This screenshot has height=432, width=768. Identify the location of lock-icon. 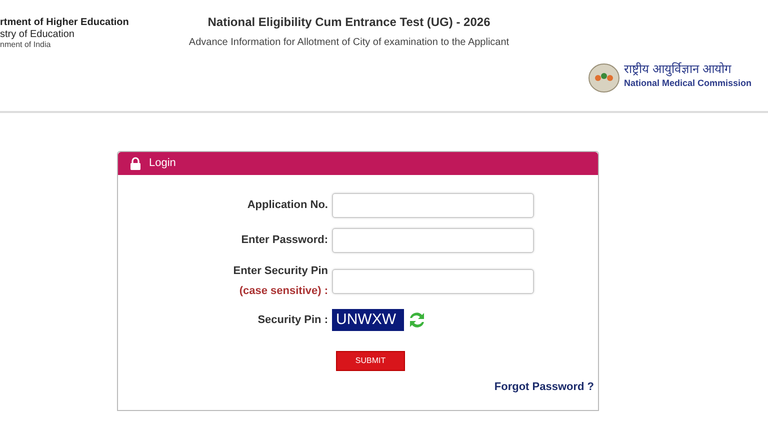
(135, 163).